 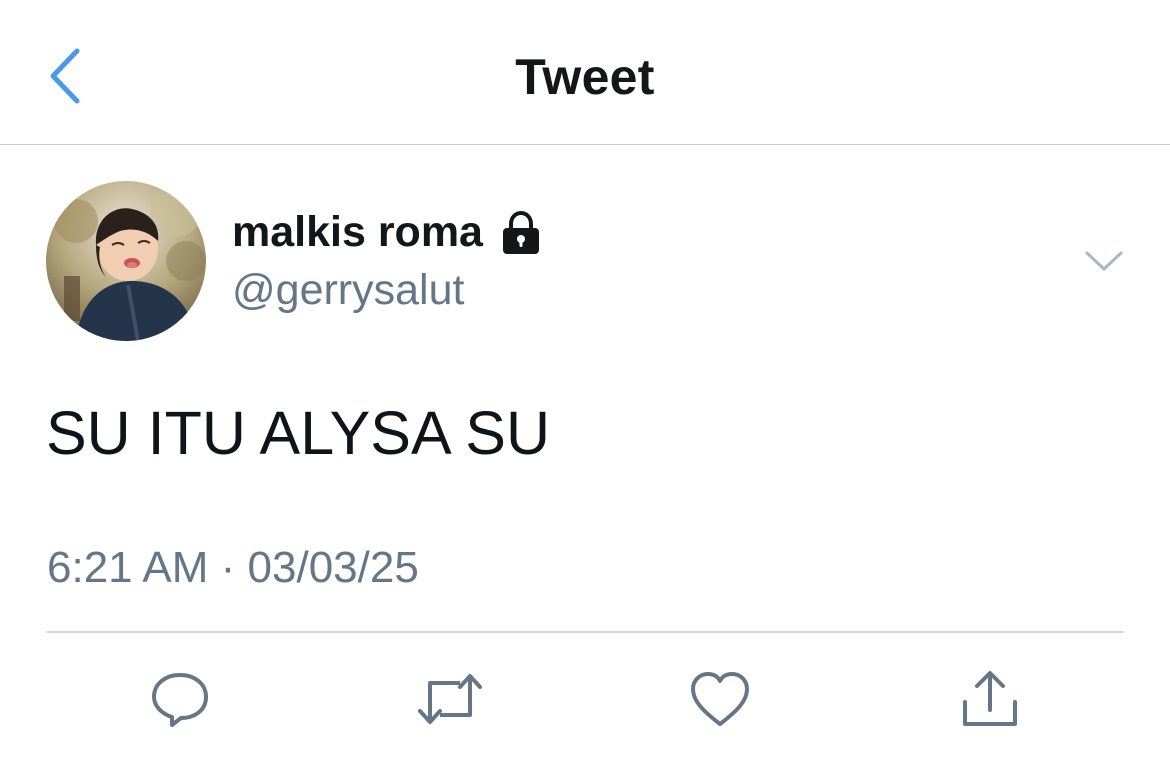 I want to click on page-title: Tweet, so click(x=585, y=77).